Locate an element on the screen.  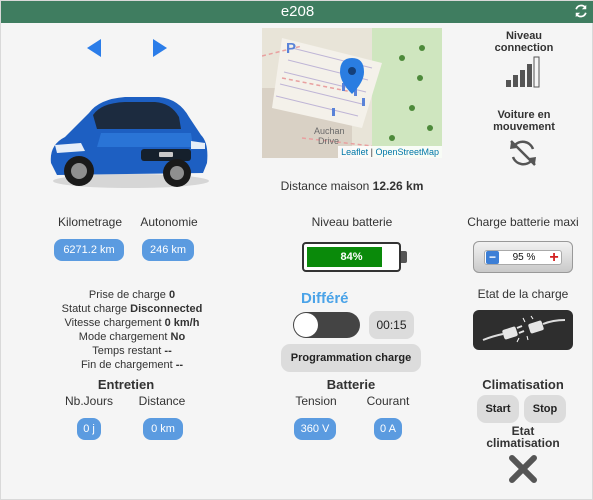
clim-start-button: Start is located at coordinates (498, 409).